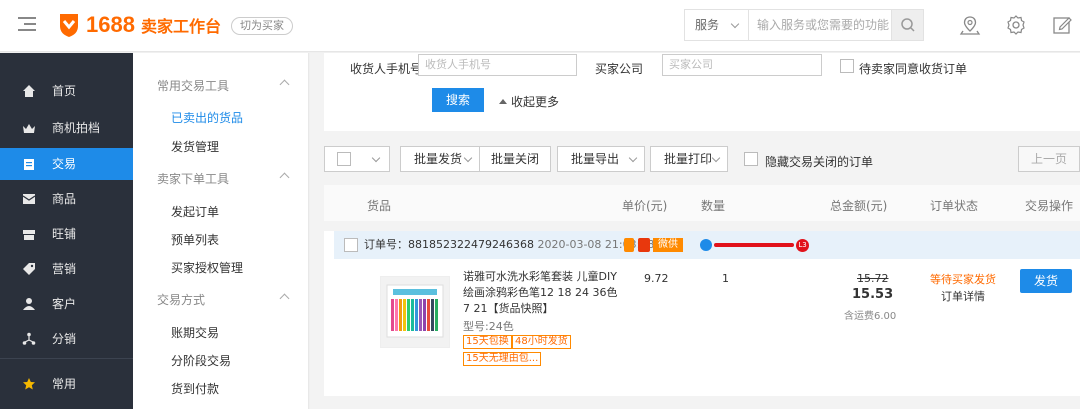  Describe the element at coordinates (180, 26) in the screenshot. I see `logo-text: 卖家工作台` at that location.